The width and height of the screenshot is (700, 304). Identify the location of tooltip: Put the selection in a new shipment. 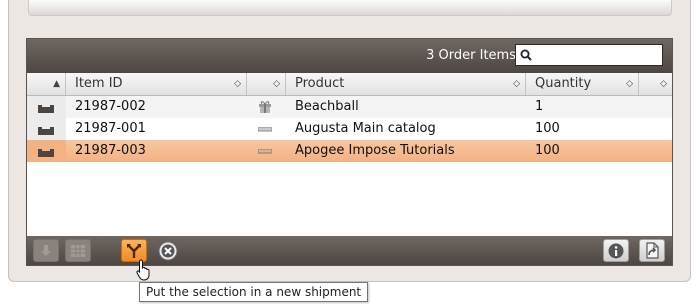
(254, 292).